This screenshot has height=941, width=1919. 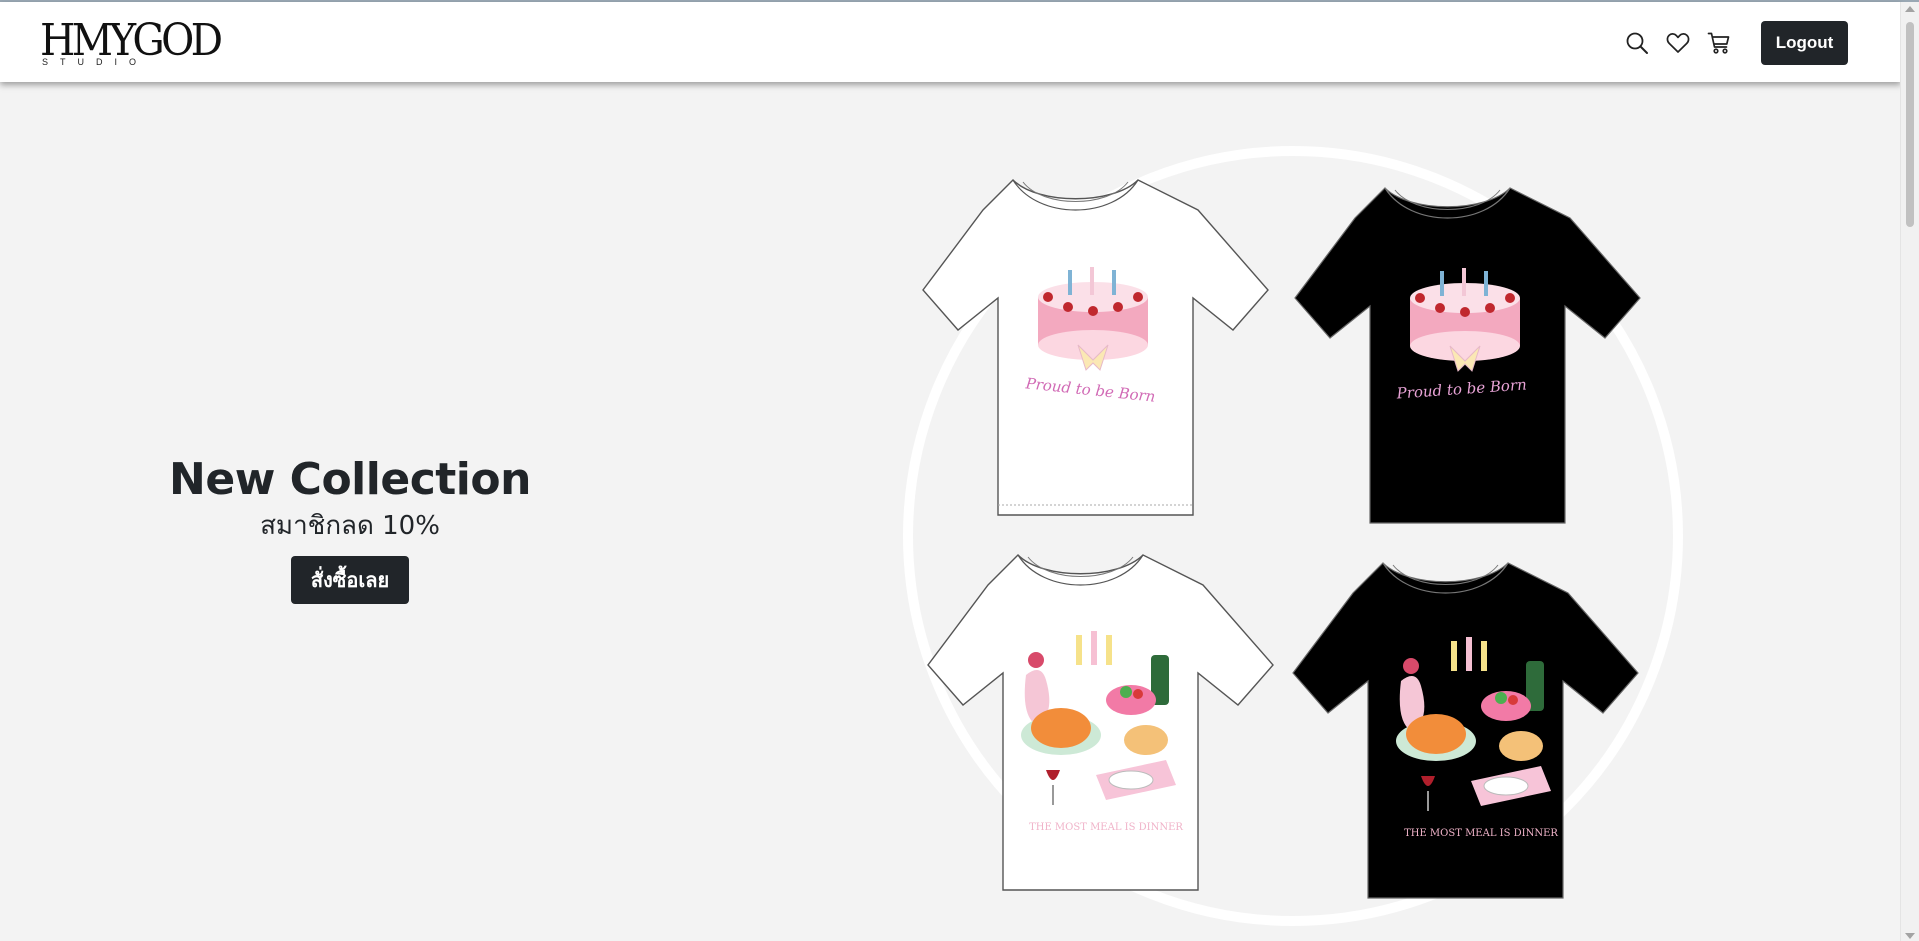 What do you see at coordinates (350, 580) in the screenshot?
I see `shop-now-button: สั่งซื้อเลย` at bounding box center [350, 580].